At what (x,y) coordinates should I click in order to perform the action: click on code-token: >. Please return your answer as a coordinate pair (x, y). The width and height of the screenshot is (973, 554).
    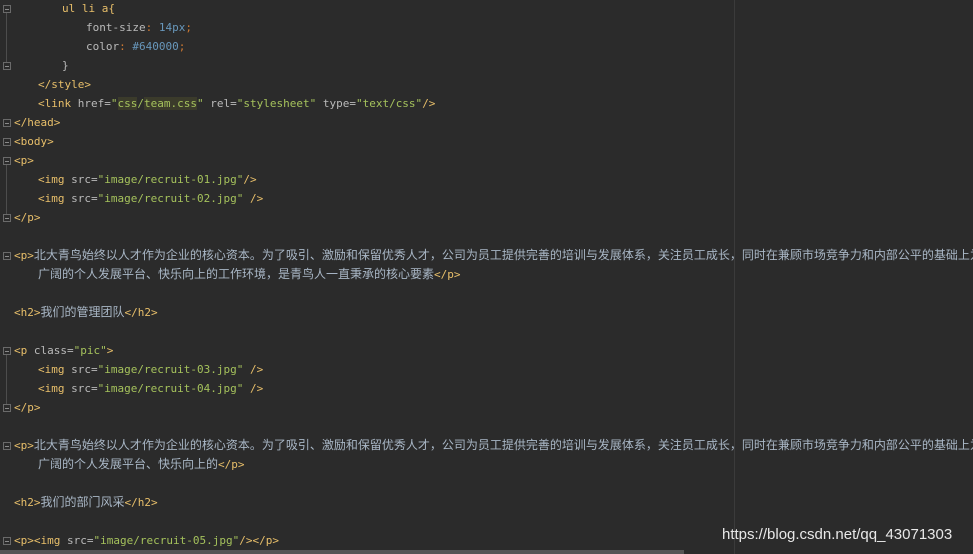
    Looking at the image, I should click on (110, 350).